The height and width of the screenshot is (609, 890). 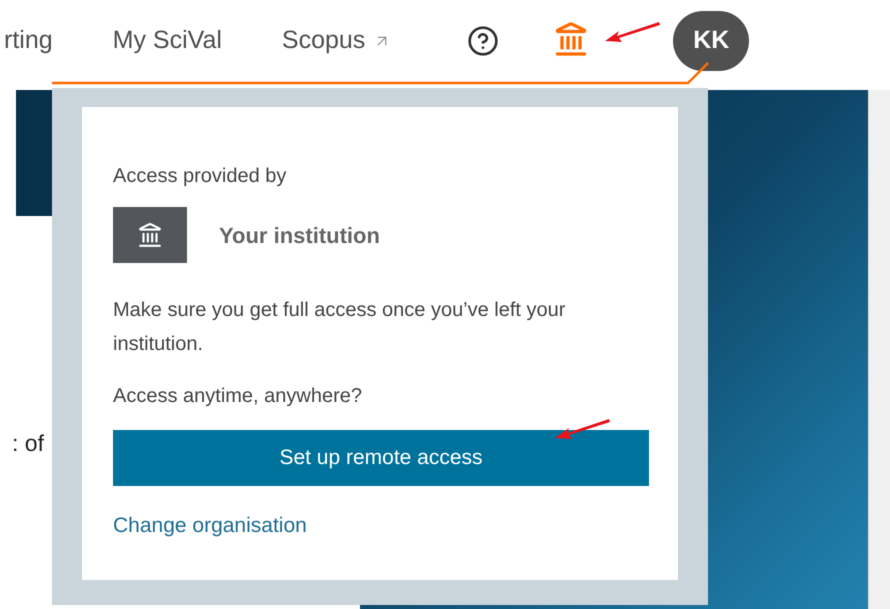 What do you see at coordinates (299, 236) in the screenshot?
I see `institution-name: Your institution` at bounding box center [299, 236].